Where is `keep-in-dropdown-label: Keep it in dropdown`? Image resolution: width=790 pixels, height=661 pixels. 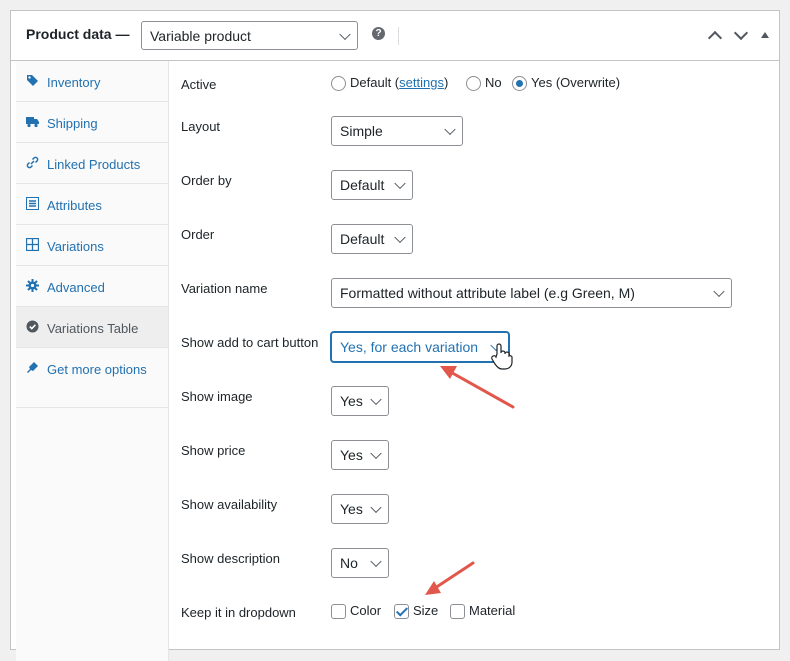
keep-in-dropdown-label: Keep it in dropdown is located at coordinates (238, 612).